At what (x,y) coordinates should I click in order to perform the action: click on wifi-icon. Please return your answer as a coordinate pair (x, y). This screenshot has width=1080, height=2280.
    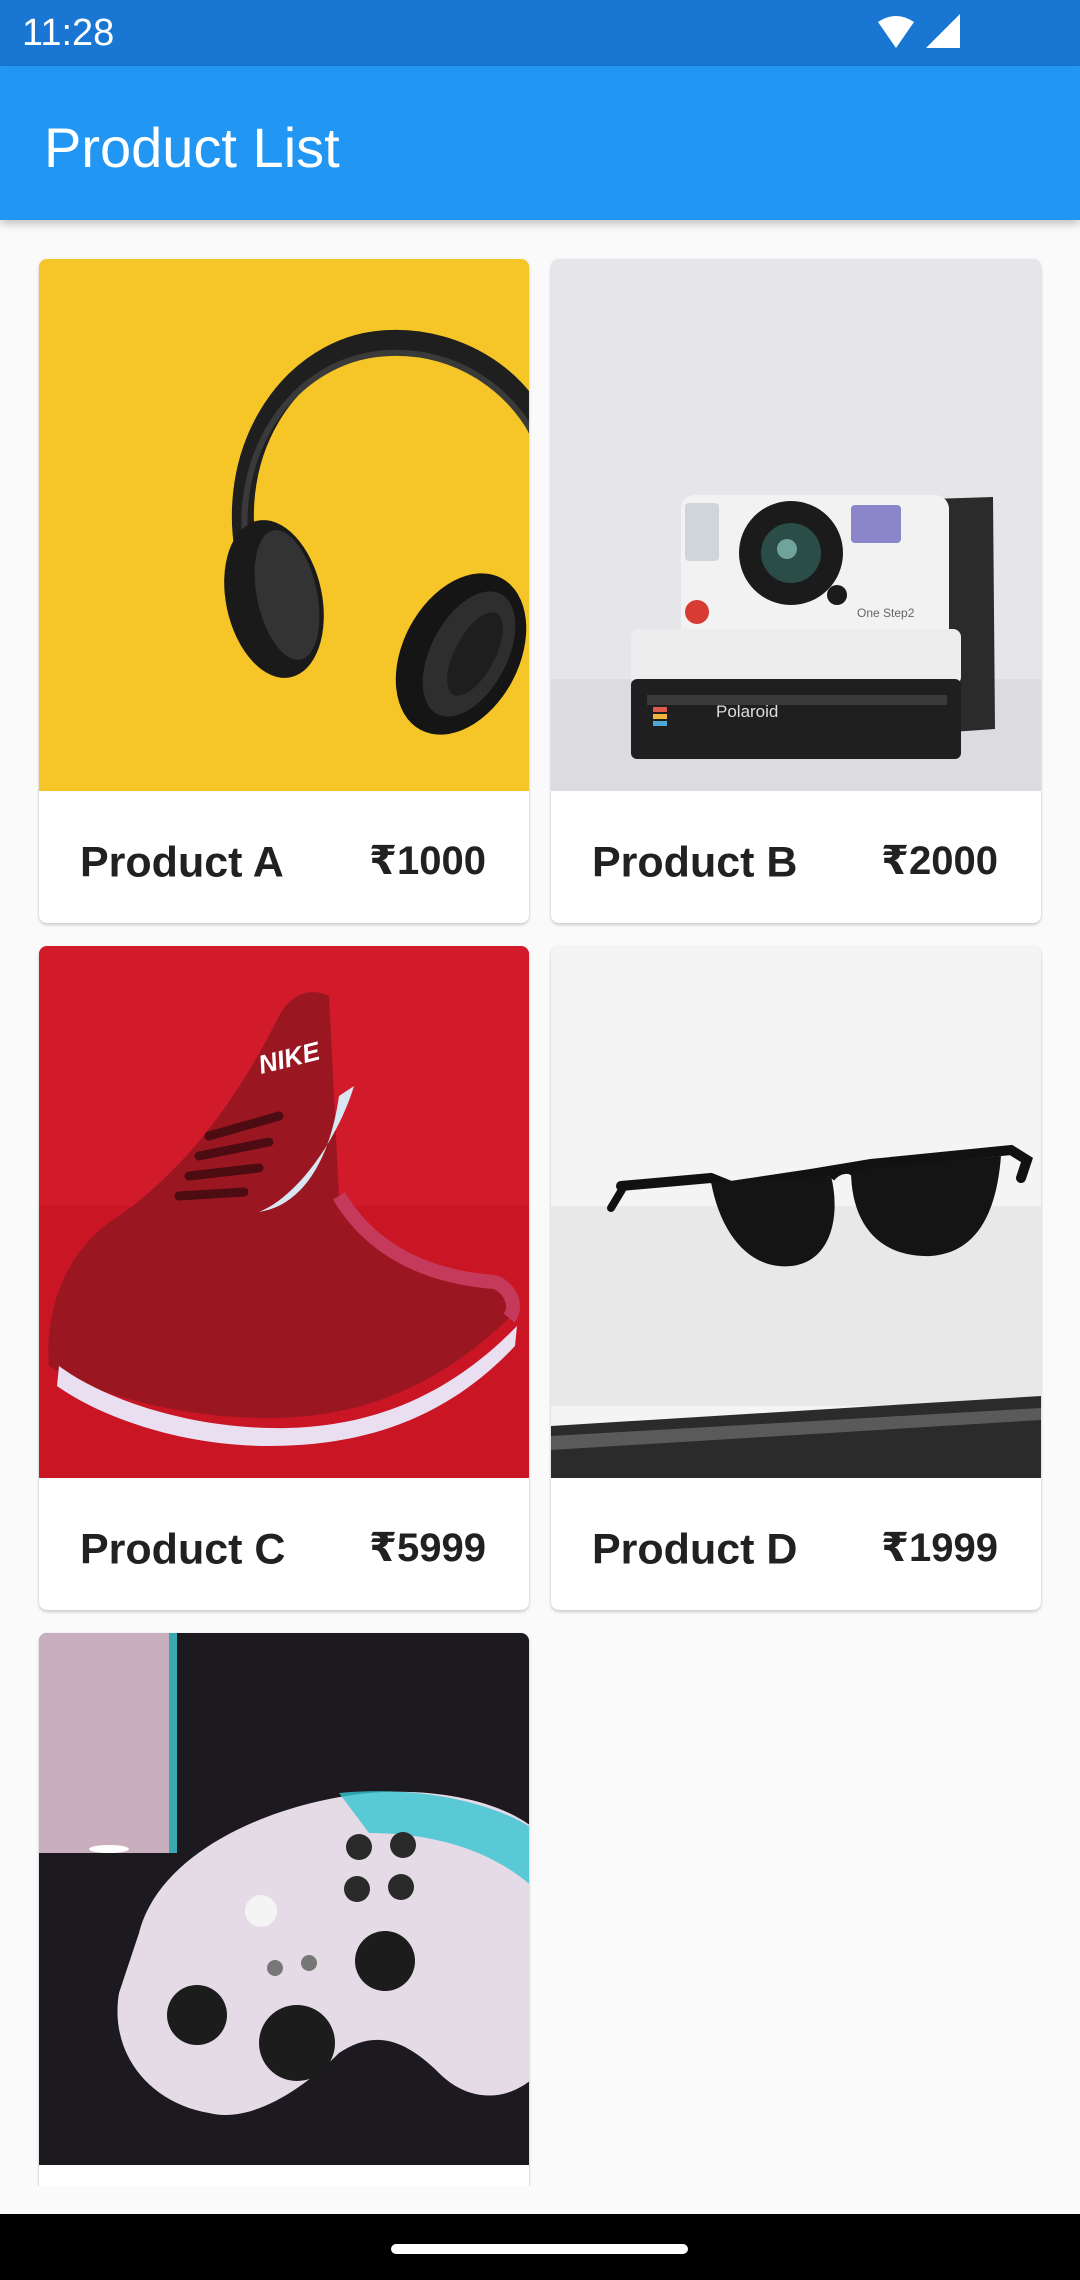
    Looking at the image, I should click on (896, 32).